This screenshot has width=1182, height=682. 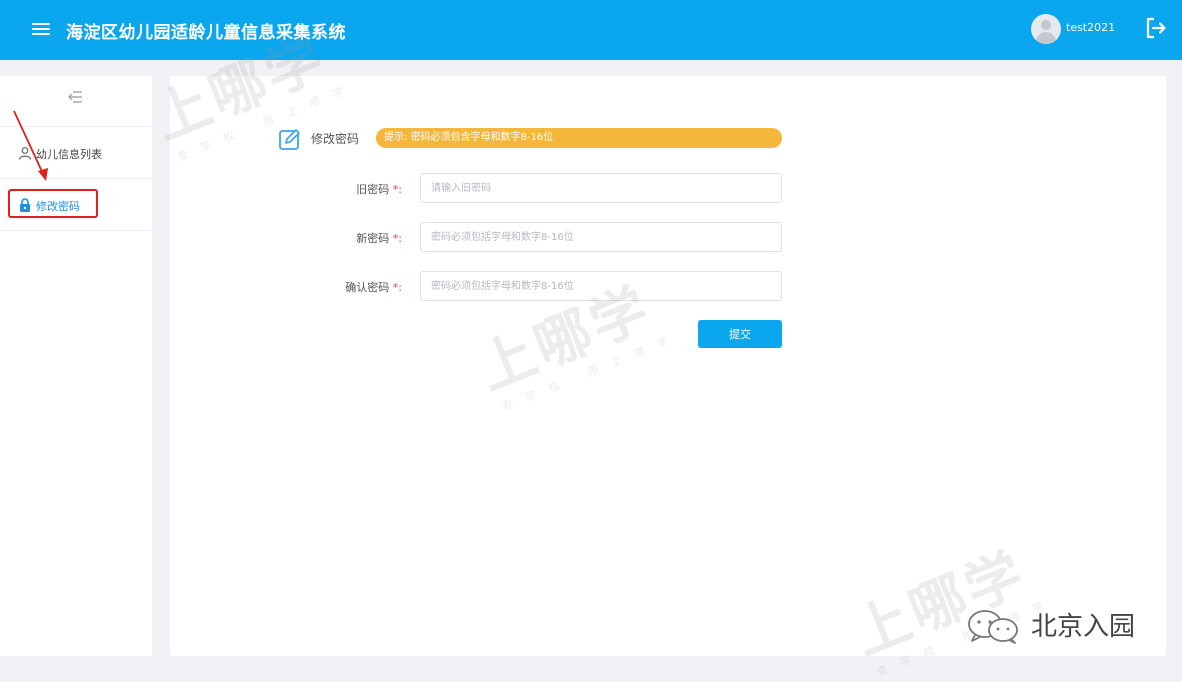 I want to click on sidebar-item-label: 幼儿信息列表, so click(x=69, y=154).